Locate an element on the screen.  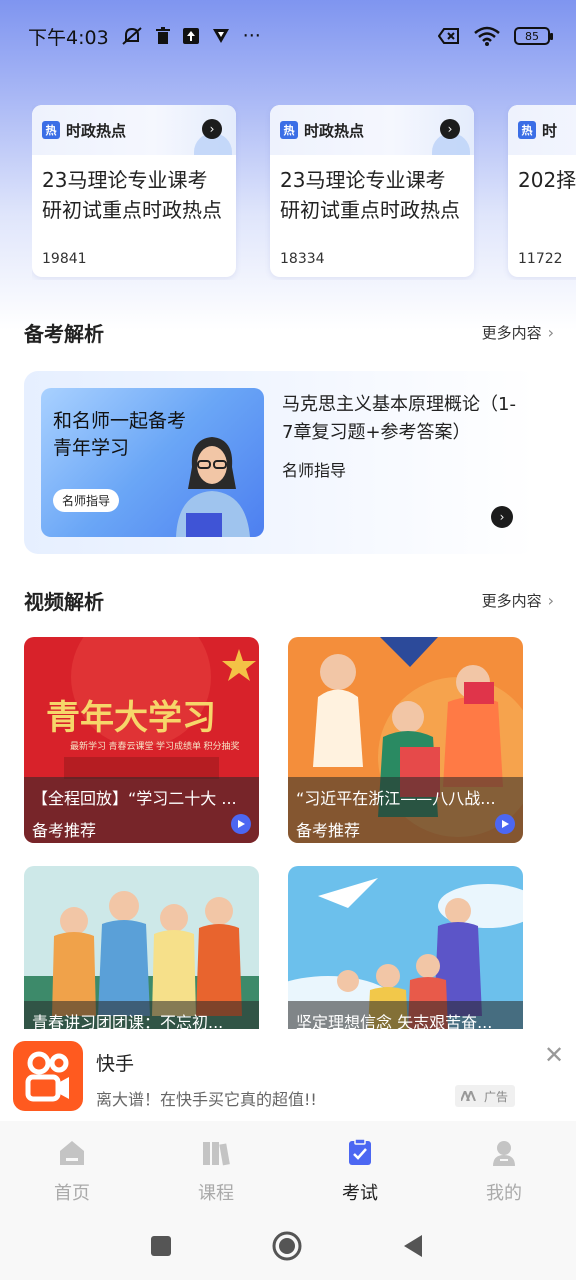
upload-icon is located at coordinates (190, 36).